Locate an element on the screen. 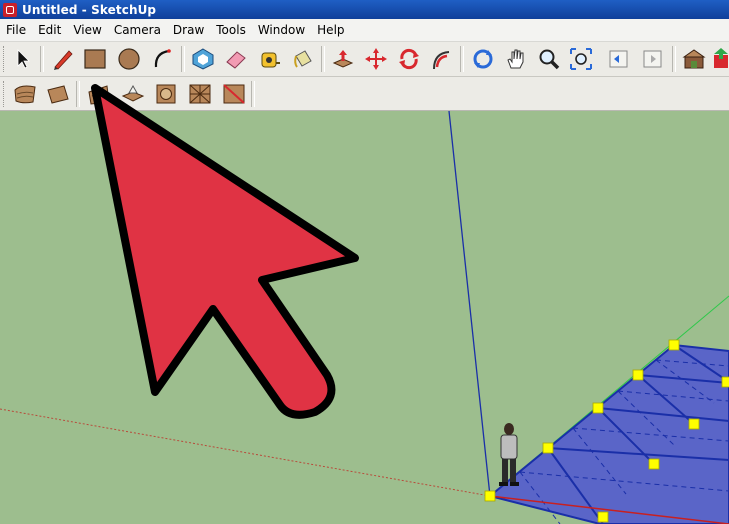  smoove-button is located at coordinates (99, 94).